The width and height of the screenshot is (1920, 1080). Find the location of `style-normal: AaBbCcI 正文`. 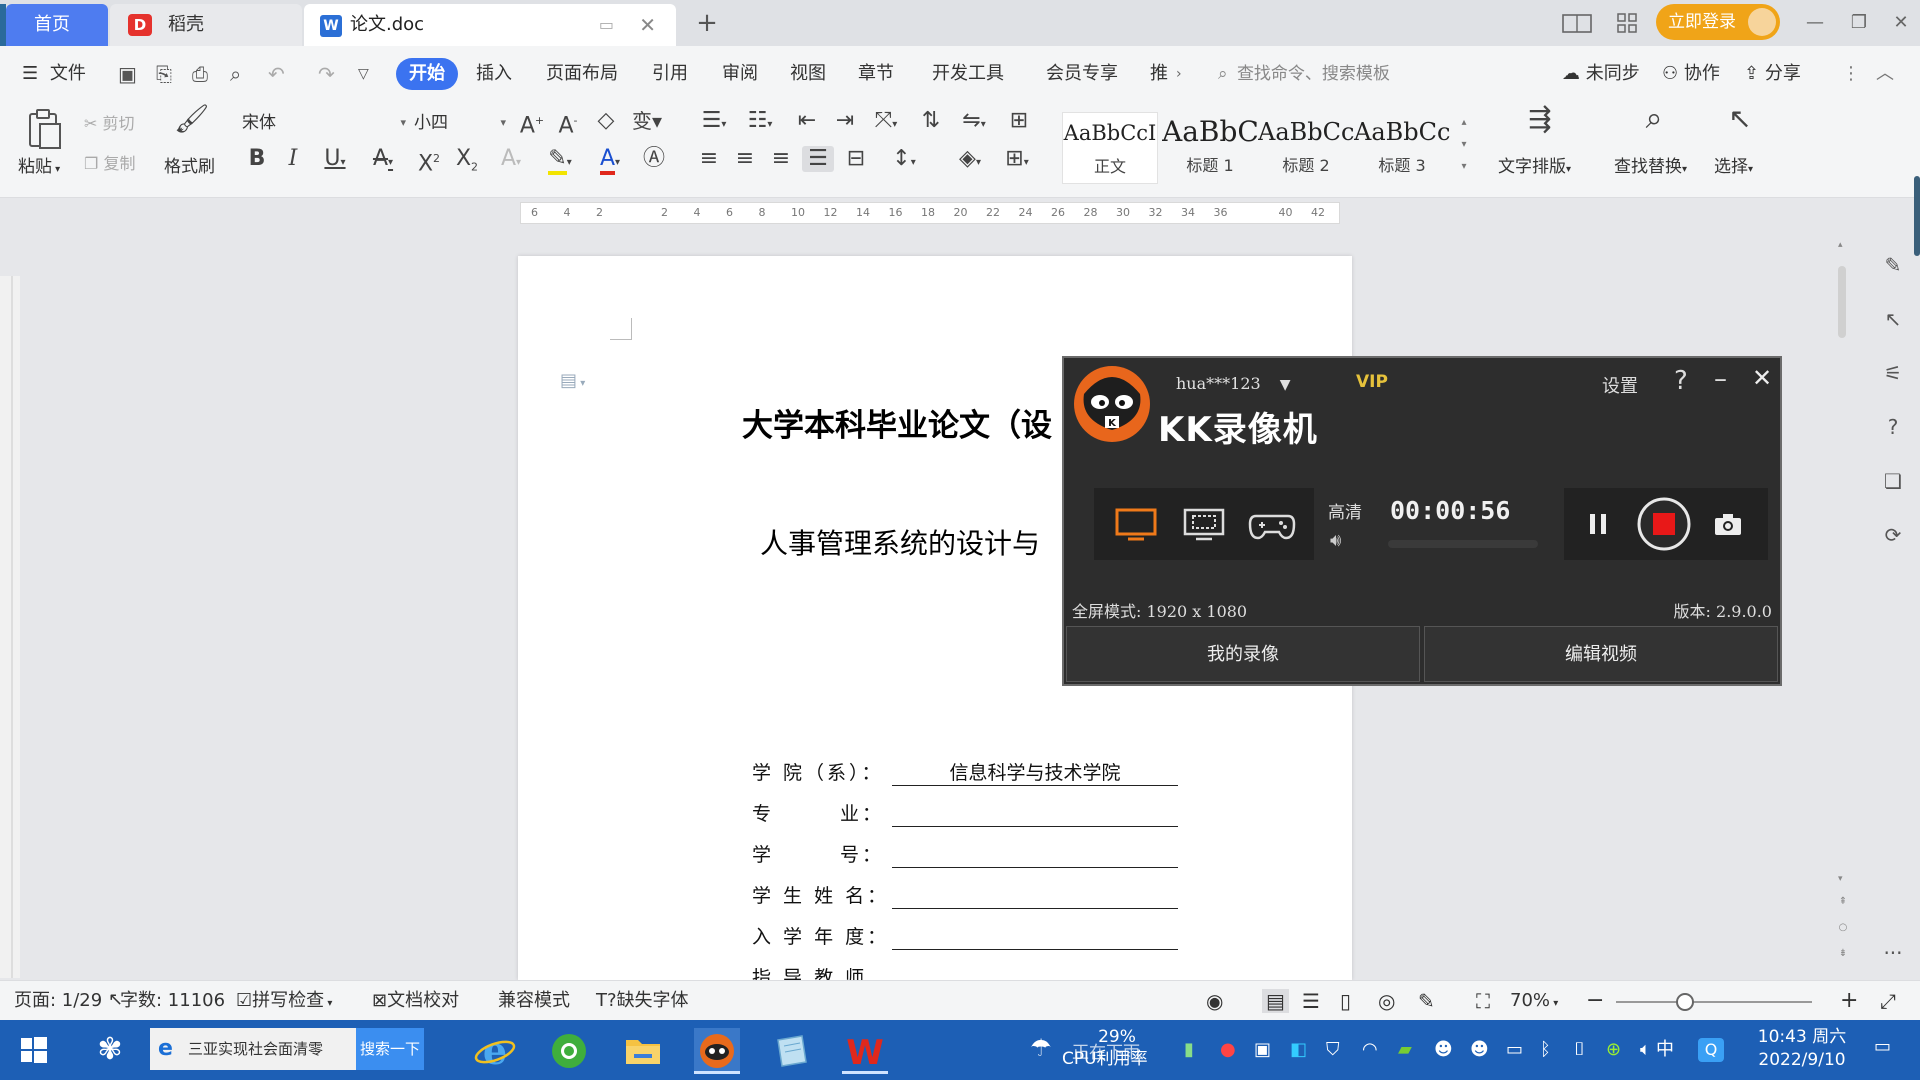

style-normal: AaBbCcI 正文 is located at coordinates (1110, 148).